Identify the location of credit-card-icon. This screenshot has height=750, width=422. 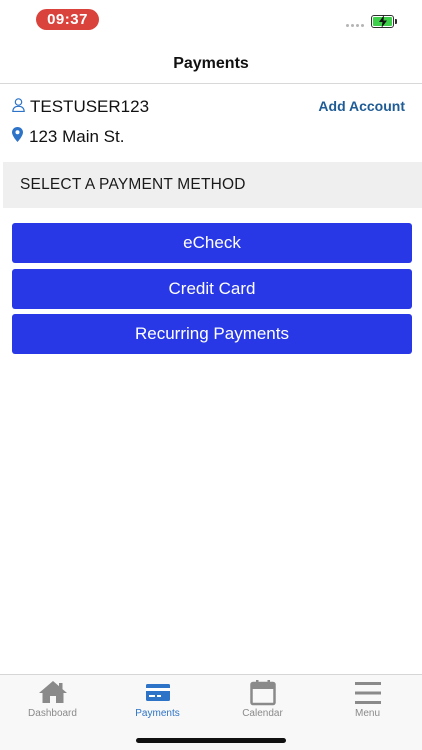
(158, 694).